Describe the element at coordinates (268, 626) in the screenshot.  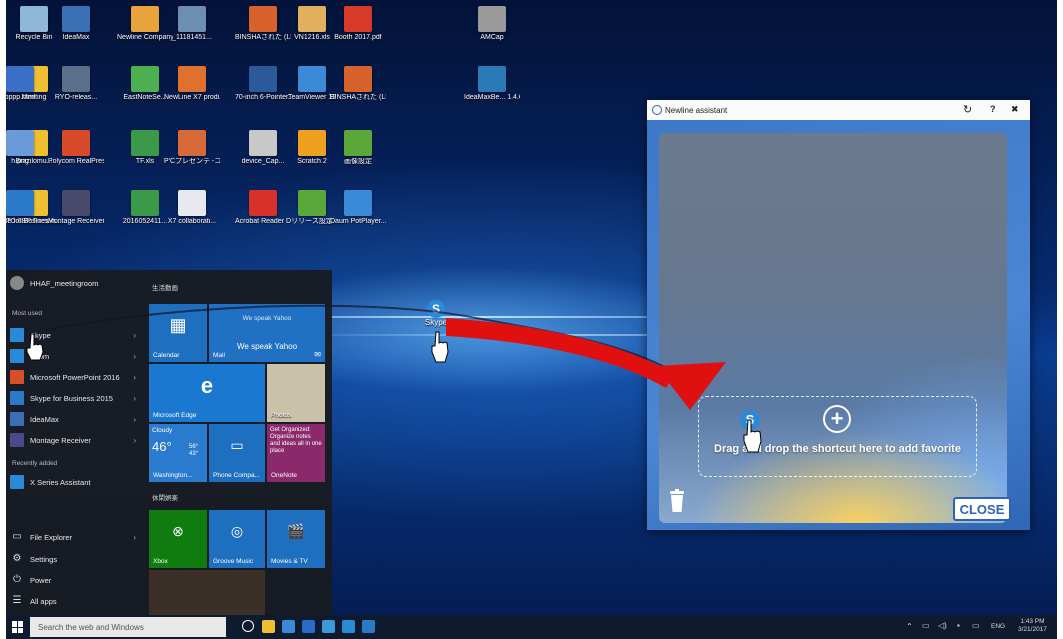
I see `file-manager-icon` at that location.